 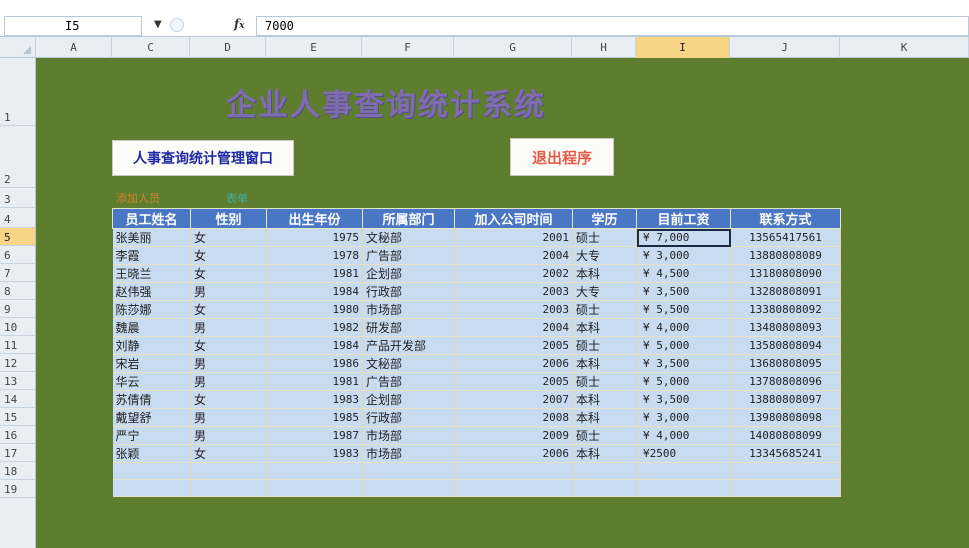 I want to click on row-header-17: 17, so click(x=17, y=453).